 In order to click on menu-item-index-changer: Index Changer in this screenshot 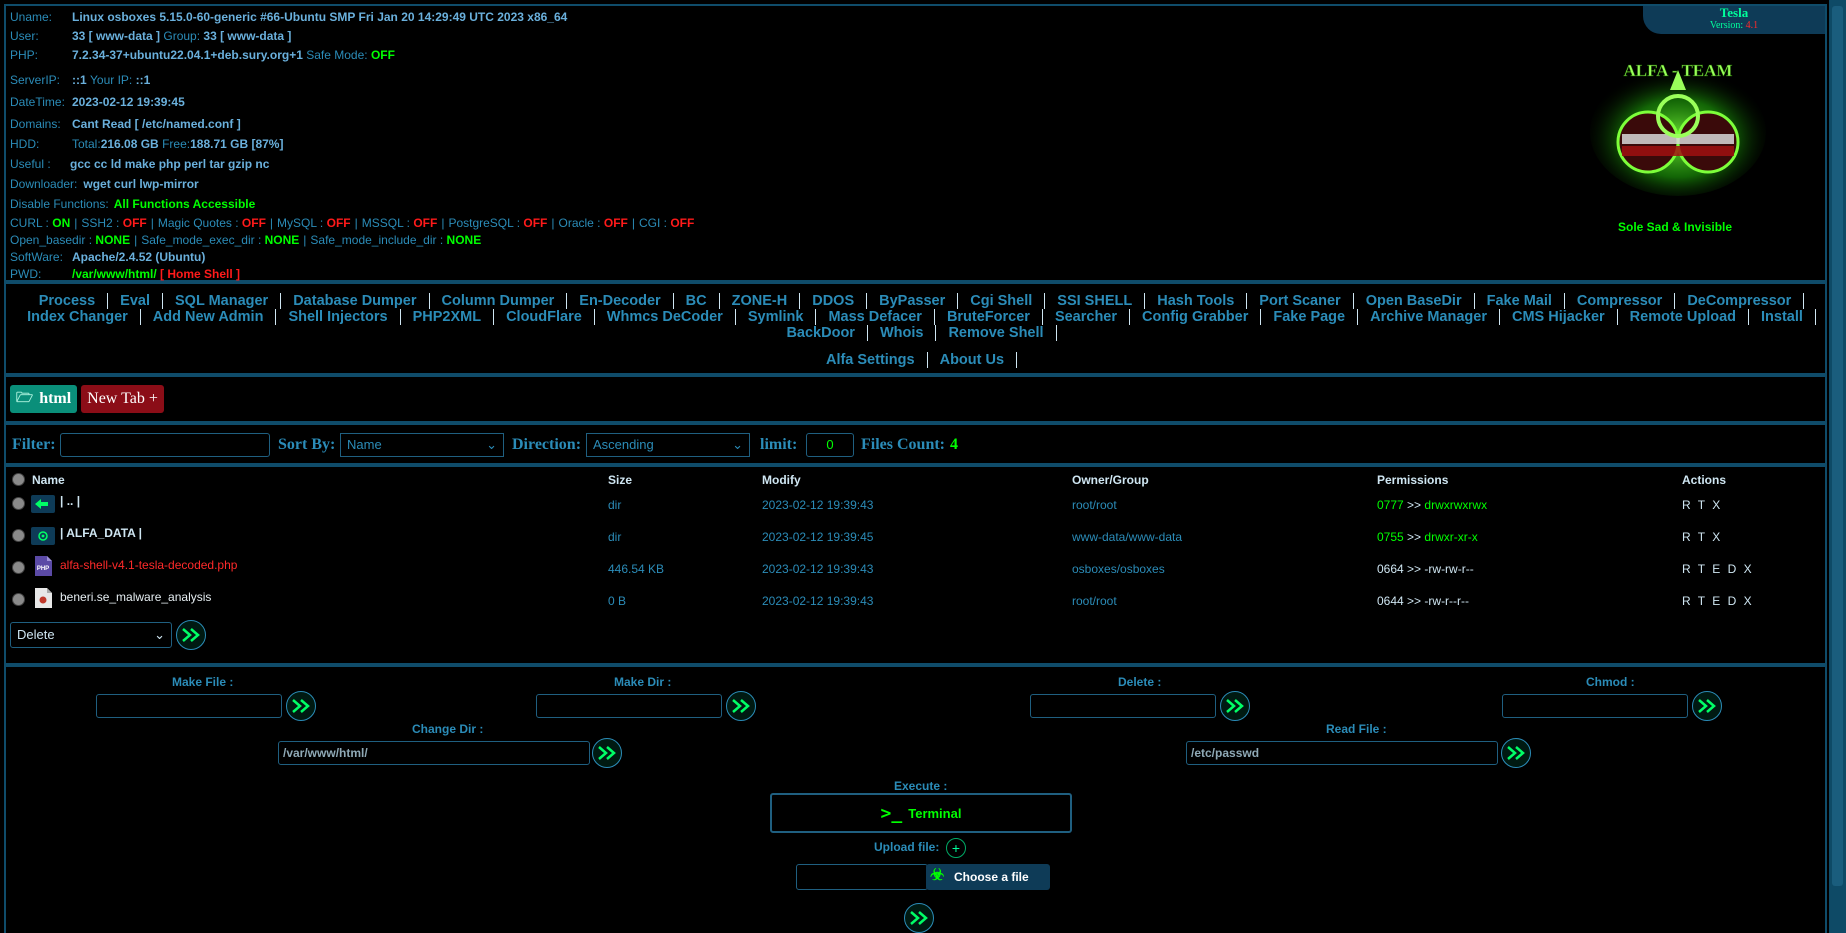, I will do `click(78, 317)`.